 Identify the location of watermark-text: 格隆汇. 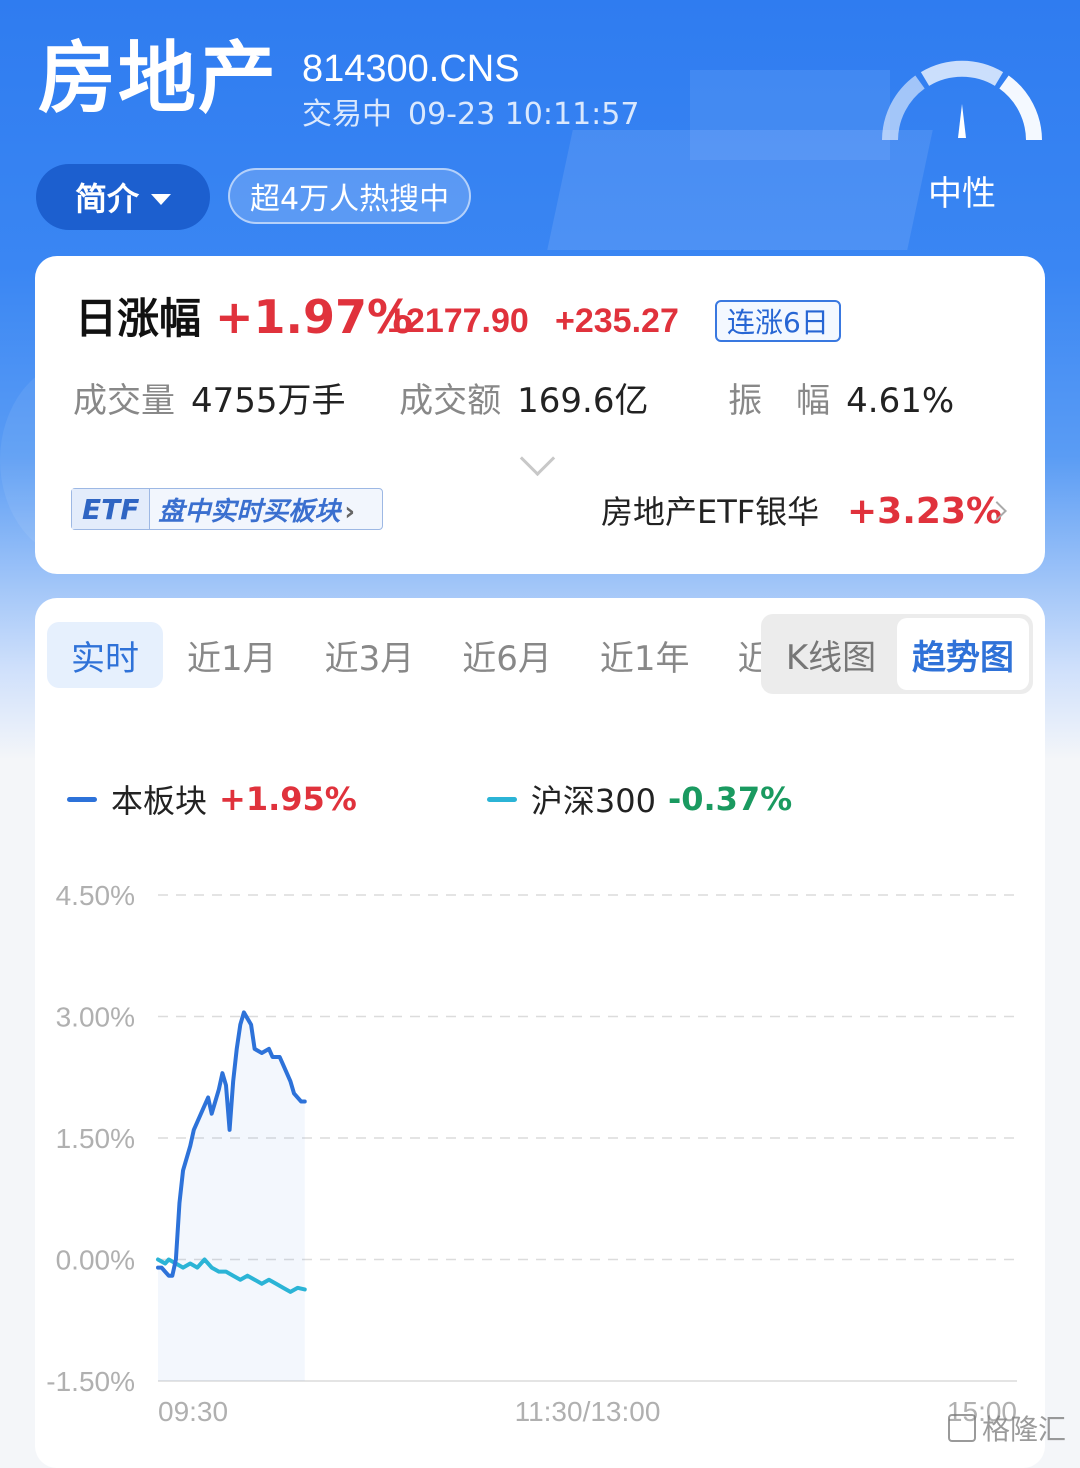
(1024, 1429).